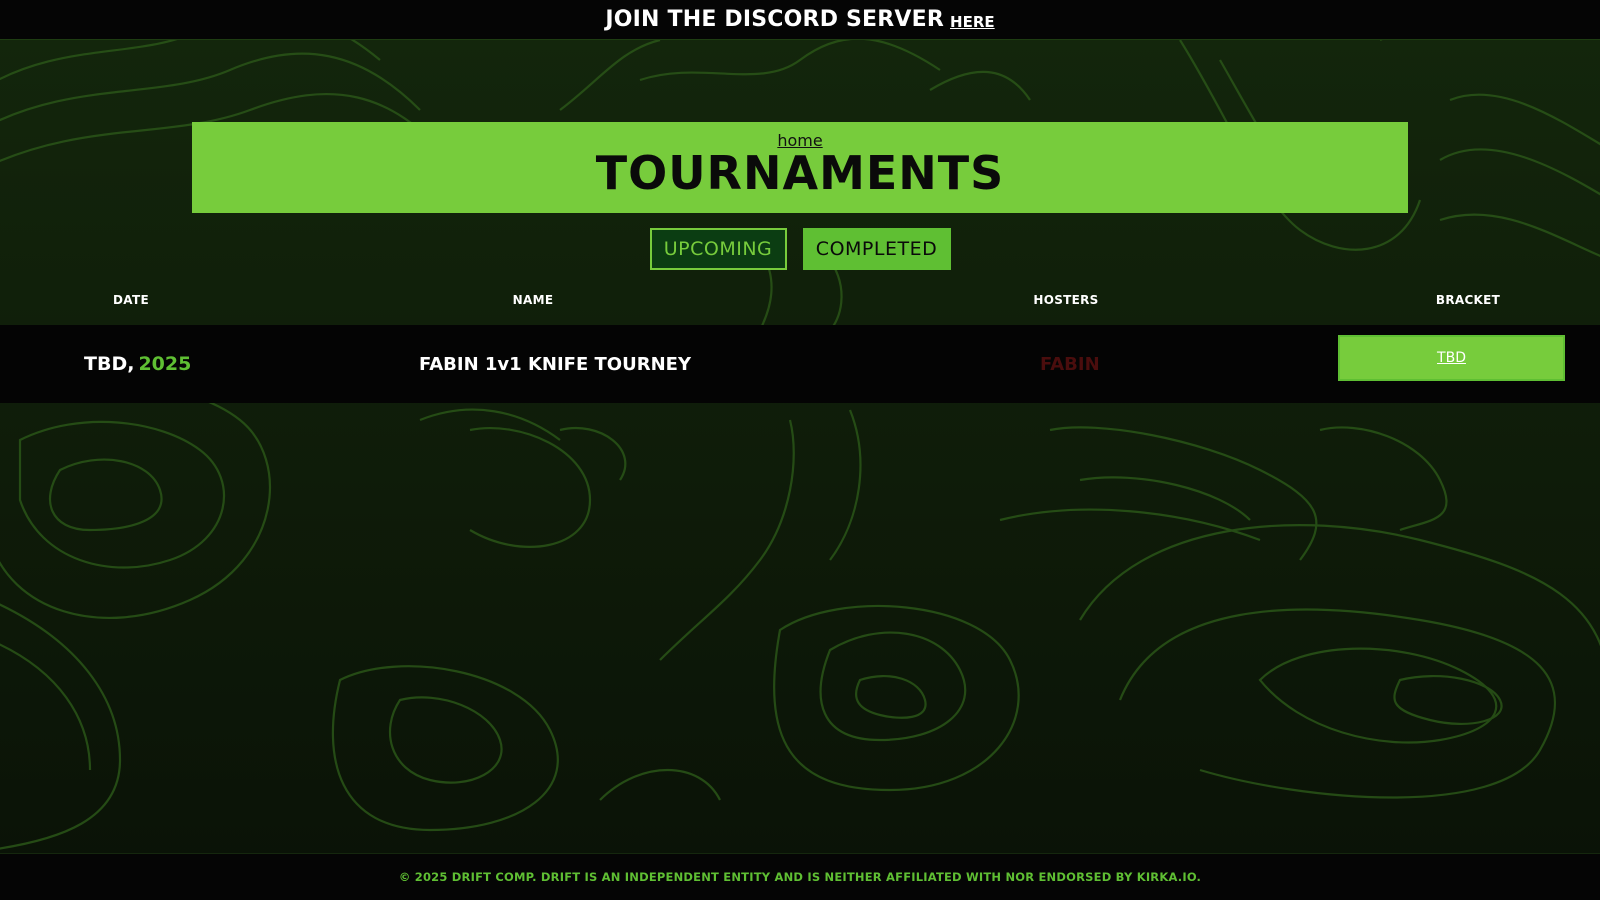 The width and height of the screenshot is (1600, 900). What do you see at coordinates (1451, 358) in the screenshot?
I see `bracket-button: TBD` at bounding box center [1451, 358].